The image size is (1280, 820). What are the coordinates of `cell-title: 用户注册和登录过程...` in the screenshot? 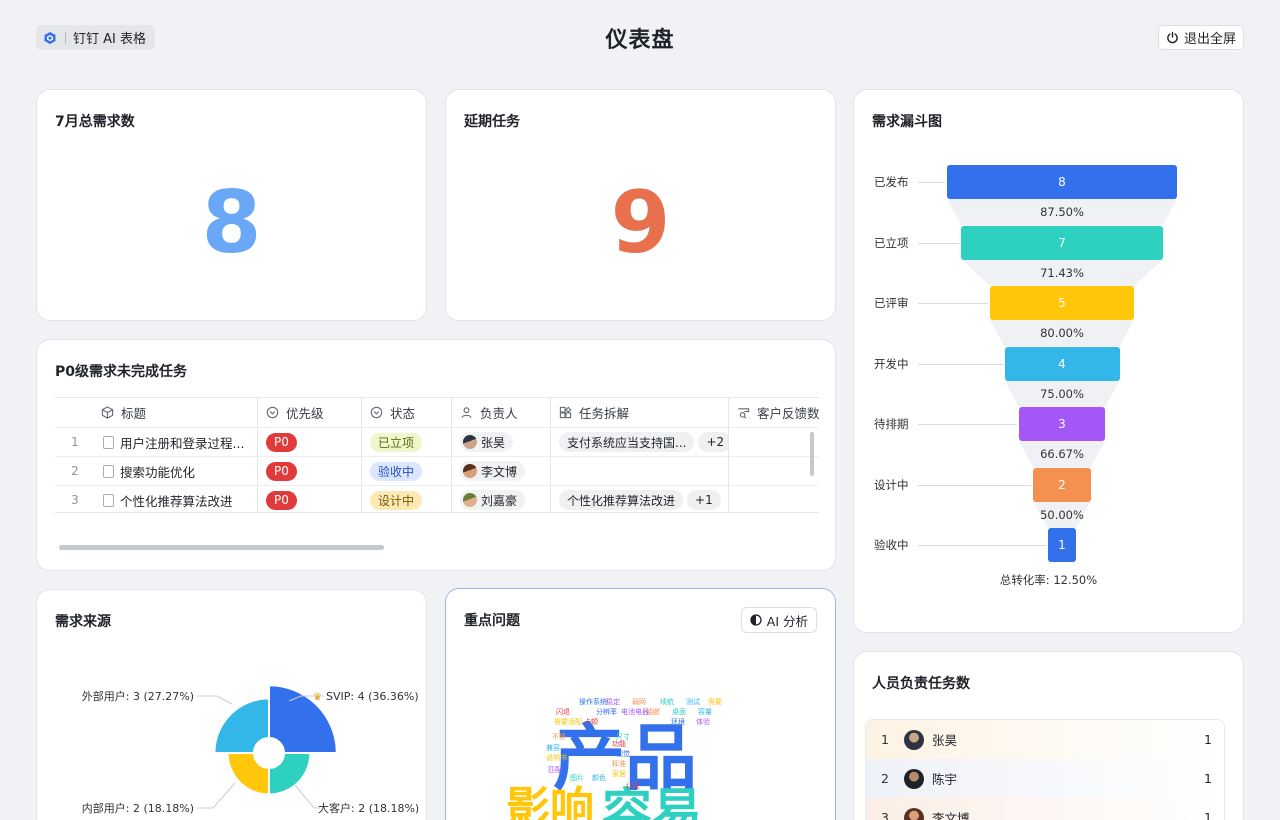 It's located at (176, 442).